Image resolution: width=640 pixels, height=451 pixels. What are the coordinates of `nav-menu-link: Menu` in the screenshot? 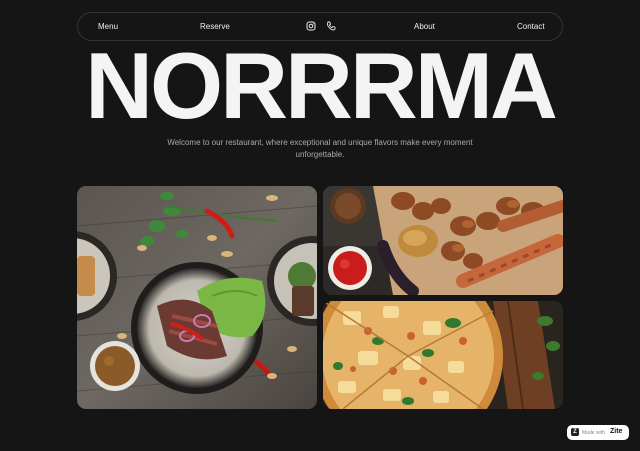 It's located at (108, 26).